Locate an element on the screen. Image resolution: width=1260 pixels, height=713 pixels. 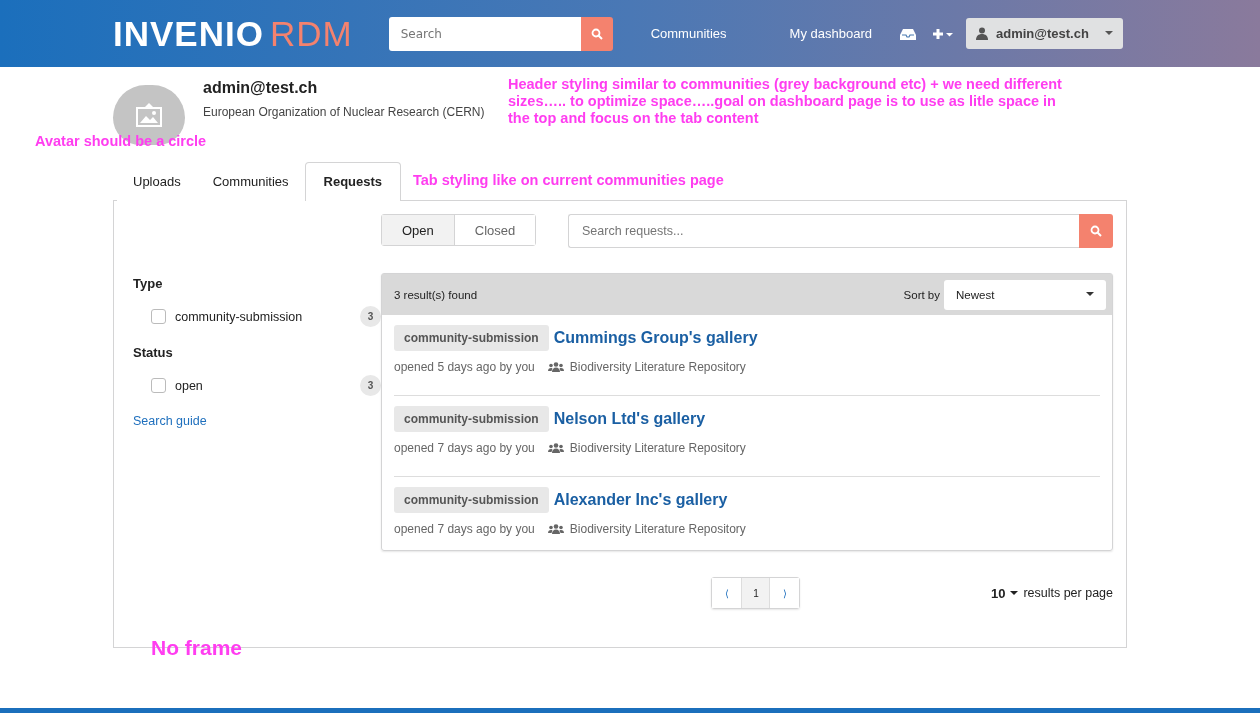
annotation-note: Avatar should be a circle is located at coordinates (121, 141).